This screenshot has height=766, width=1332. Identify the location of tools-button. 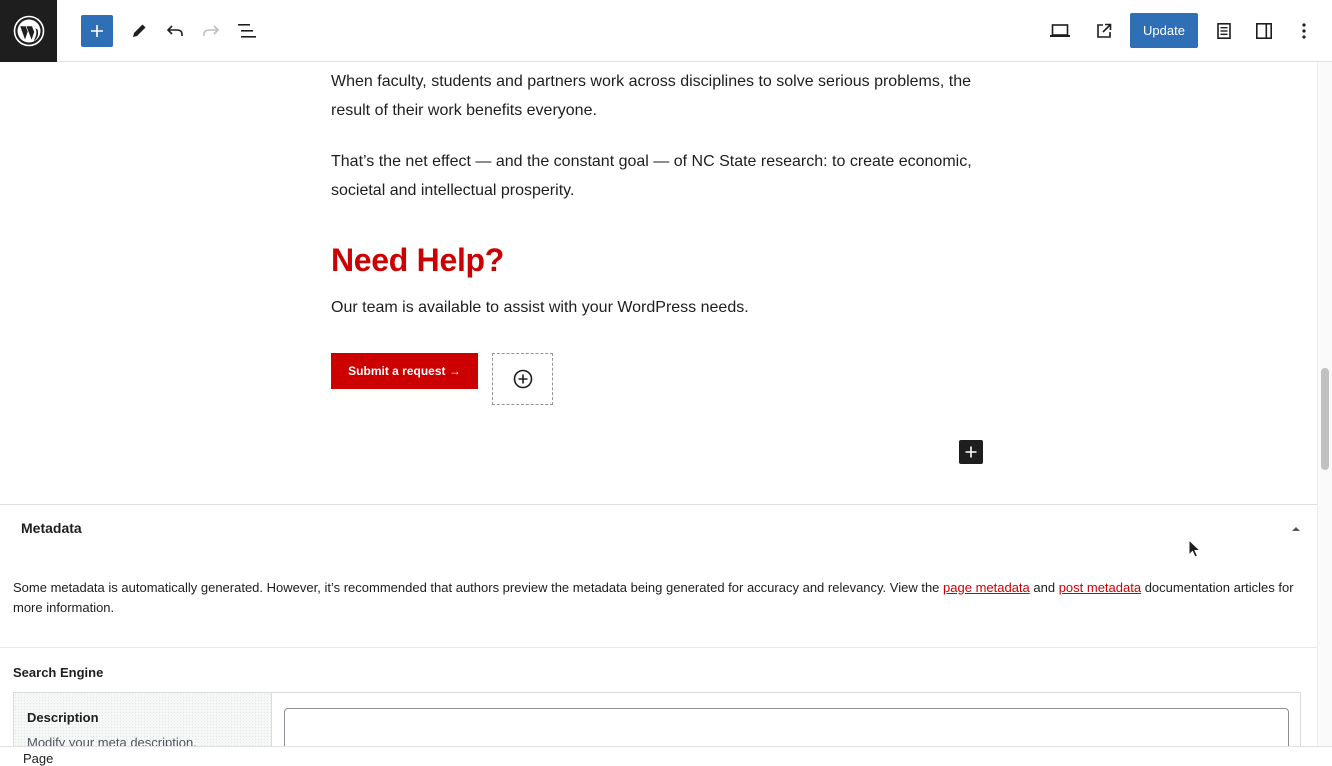
(139, 31).